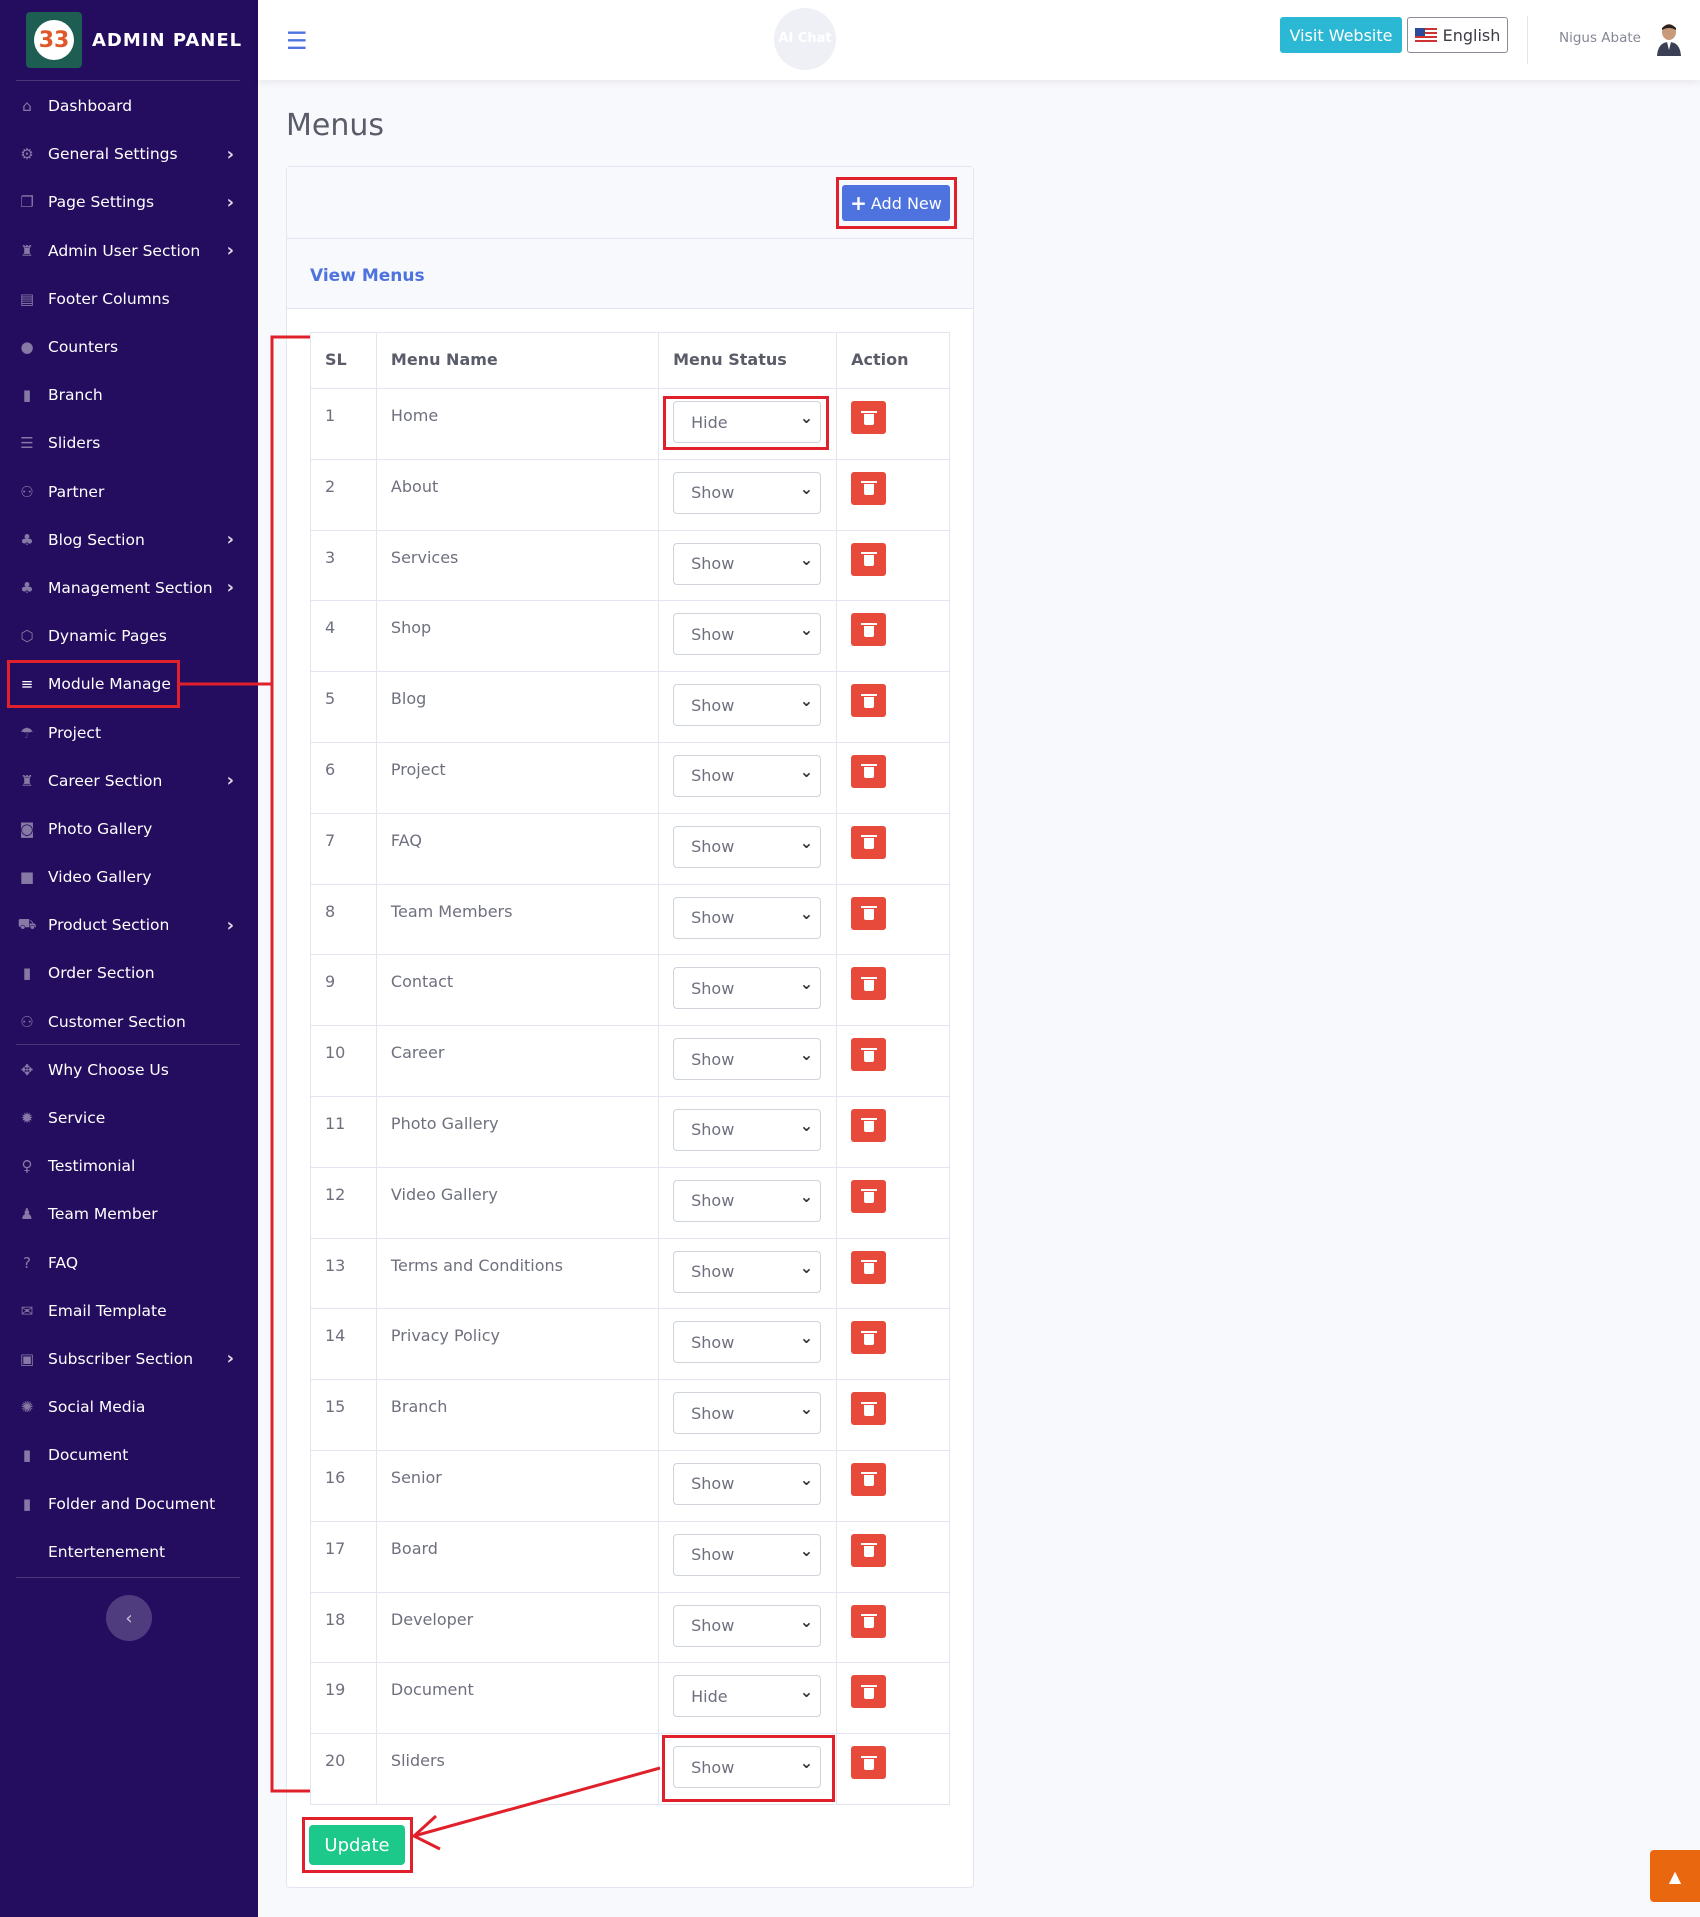  Describe the element at coordinates (129, 877) in the screenshot. I see `sidebar-item-video-gallery: ■ Video Gallery` at that location.